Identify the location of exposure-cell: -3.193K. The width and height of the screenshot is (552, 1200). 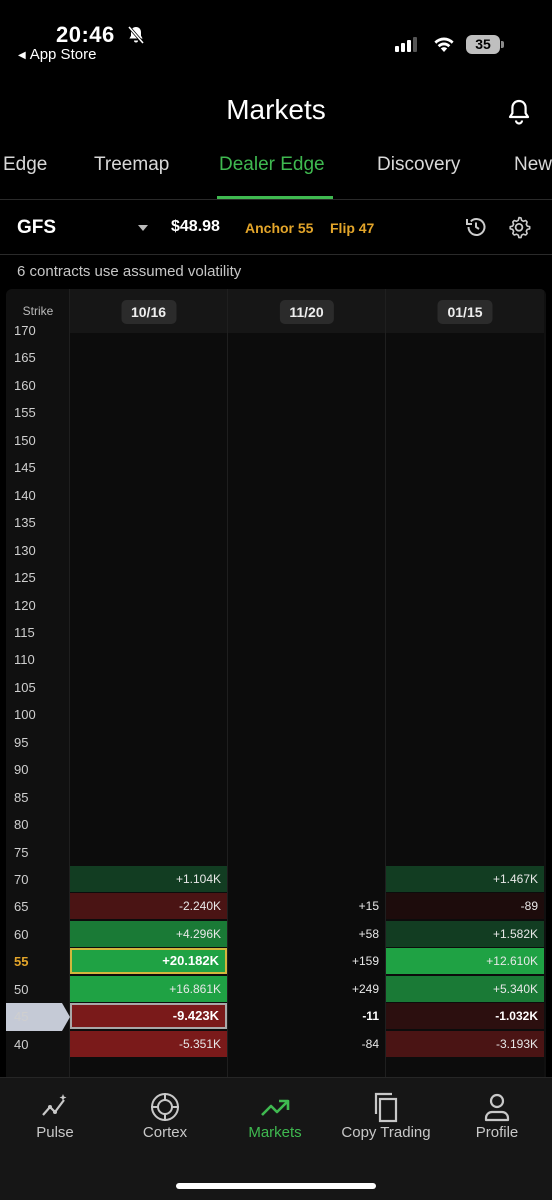
(465, 1043).